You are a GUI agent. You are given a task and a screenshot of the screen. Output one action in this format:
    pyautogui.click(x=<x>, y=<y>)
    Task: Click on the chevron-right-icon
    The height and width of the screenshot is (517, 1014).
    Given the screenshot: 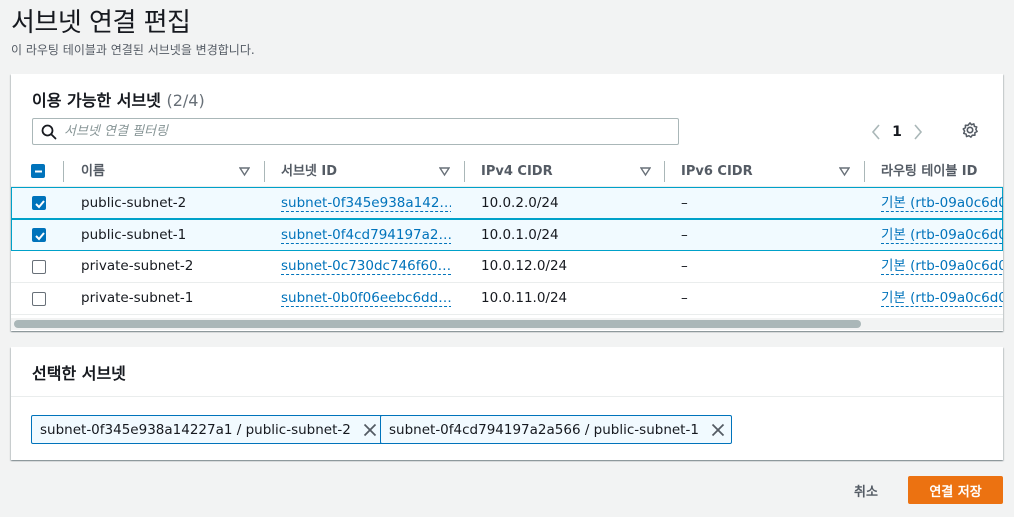 What is the action you would take?
    pyautogui.click(x=918, y=132)
    